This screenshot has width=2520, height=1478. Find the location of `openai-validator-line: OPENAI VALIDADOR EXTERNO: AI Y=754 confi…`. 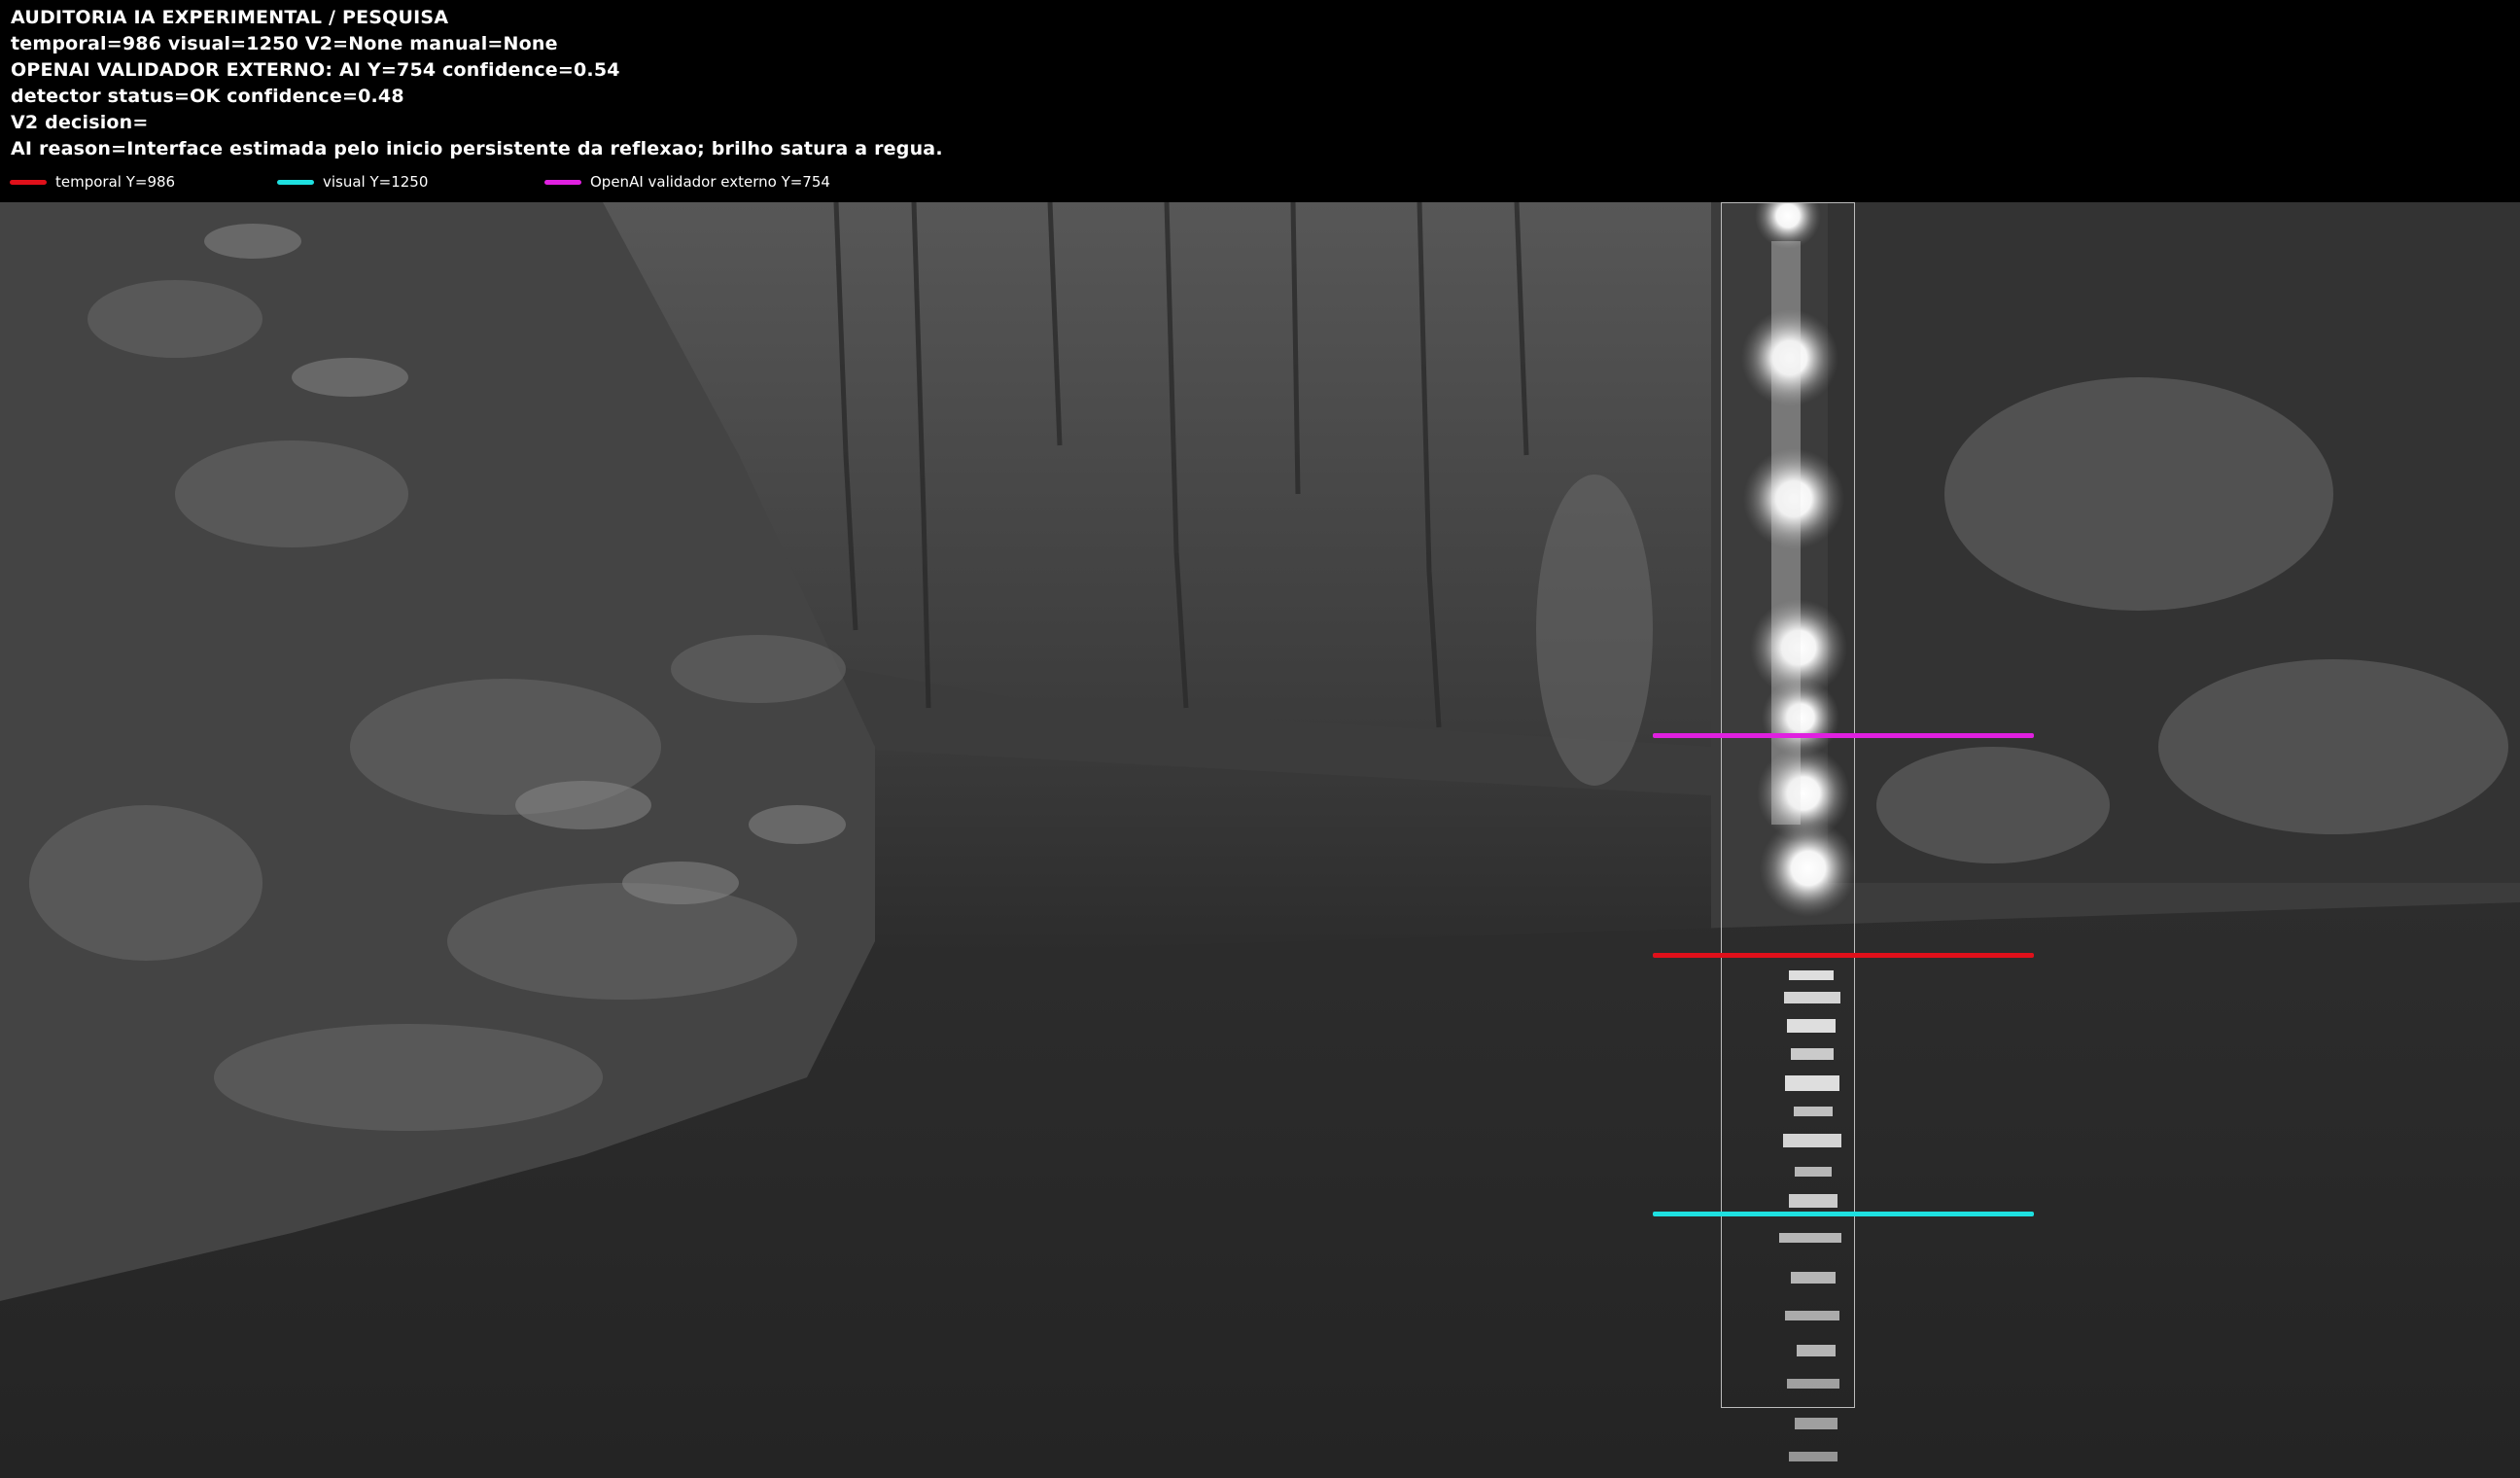

openai-validator-line: OPENAI VALIDADOR EXTERNO: AI Y=754 confi… is located at coordinates (315, 70).